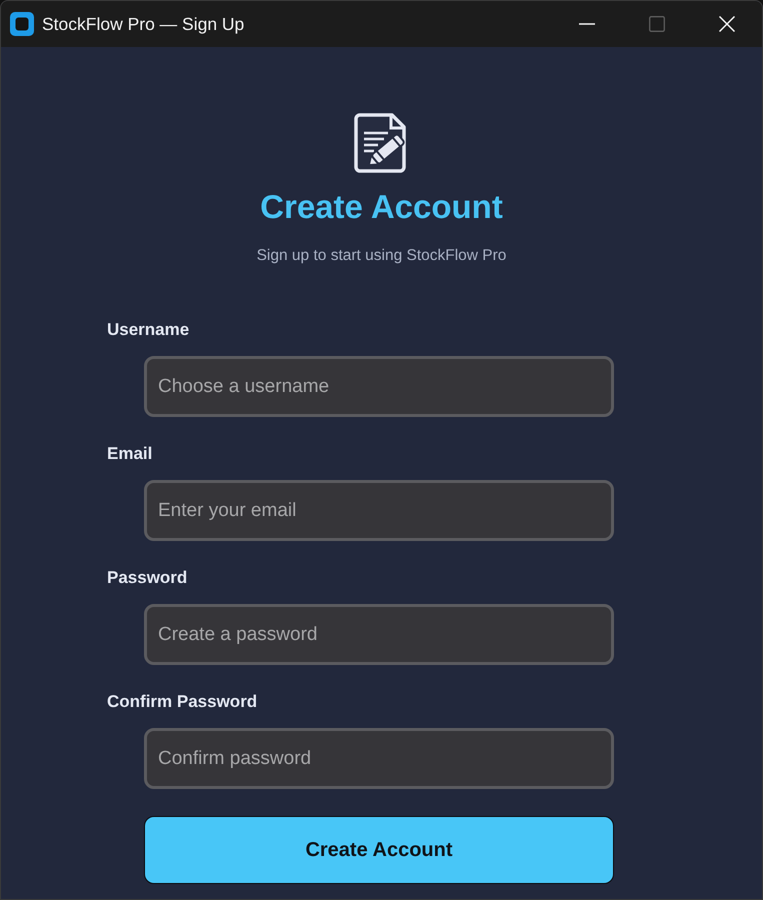 Image resolution: width=763 pixels, height=900 pixels. I want to click on field-label: Username, so click(148, 330).